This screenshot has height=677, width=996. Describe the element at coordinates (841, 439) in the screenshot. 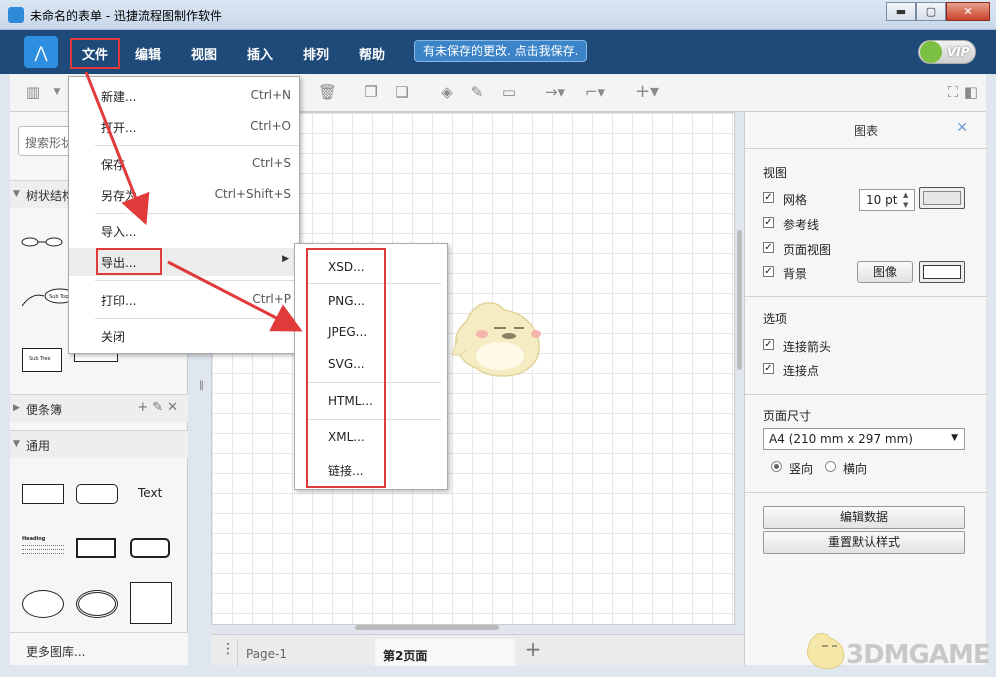

I see `page-size-value: A4 (210 mm x 297 mm)` at that location.